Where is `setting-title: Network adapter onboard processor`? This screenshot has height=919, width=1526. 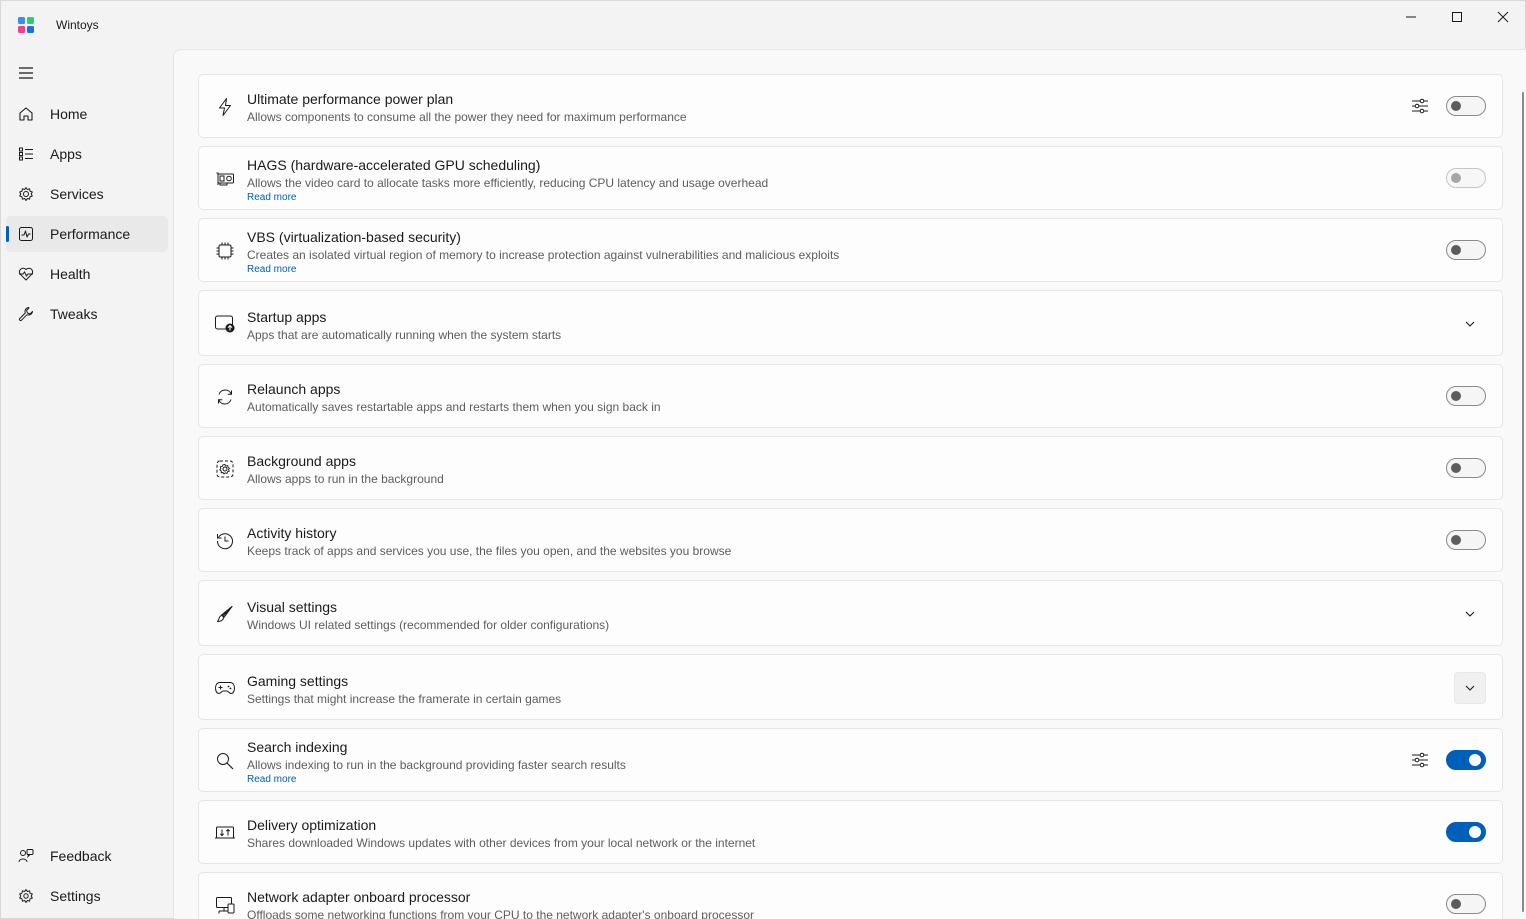 setting-title: Network adapter onboard processor is located at coordinates (359, 897).